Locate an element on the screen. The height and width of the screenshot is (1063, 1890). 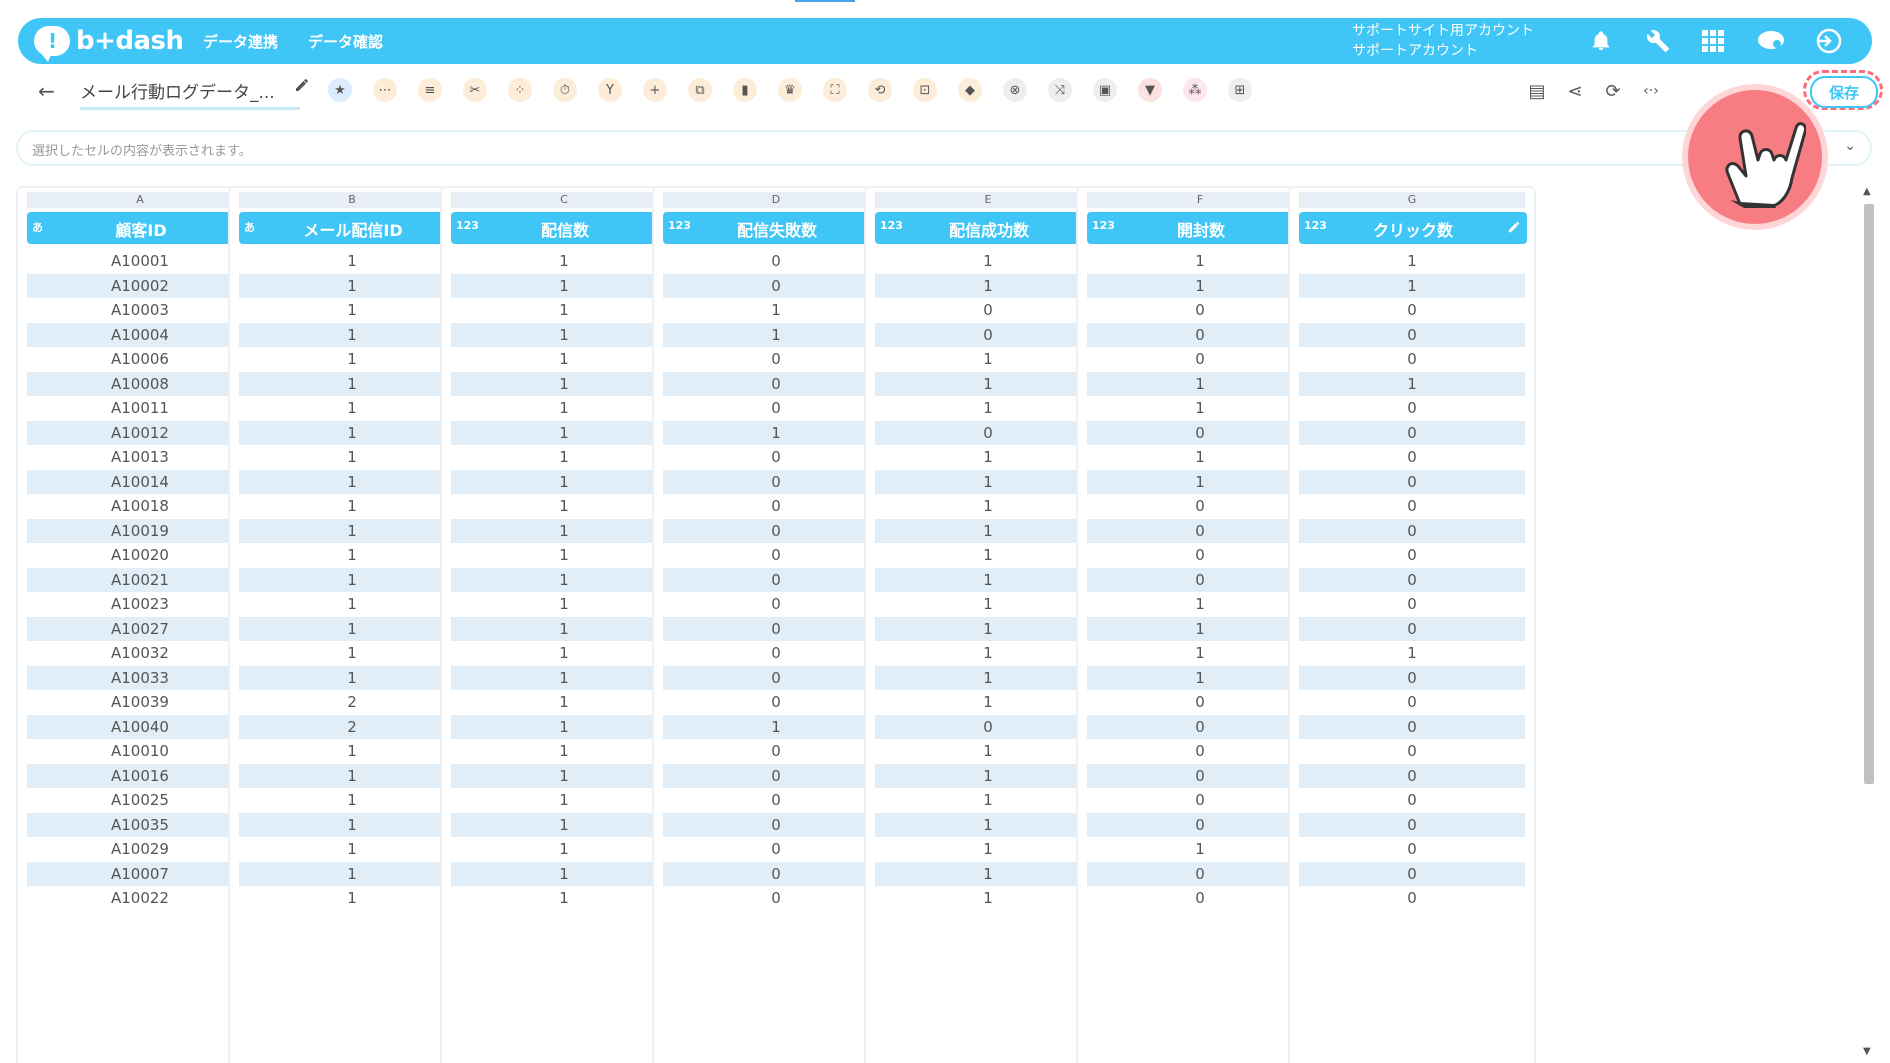
table-cell: A10007 is located at coordinates (140, 873).